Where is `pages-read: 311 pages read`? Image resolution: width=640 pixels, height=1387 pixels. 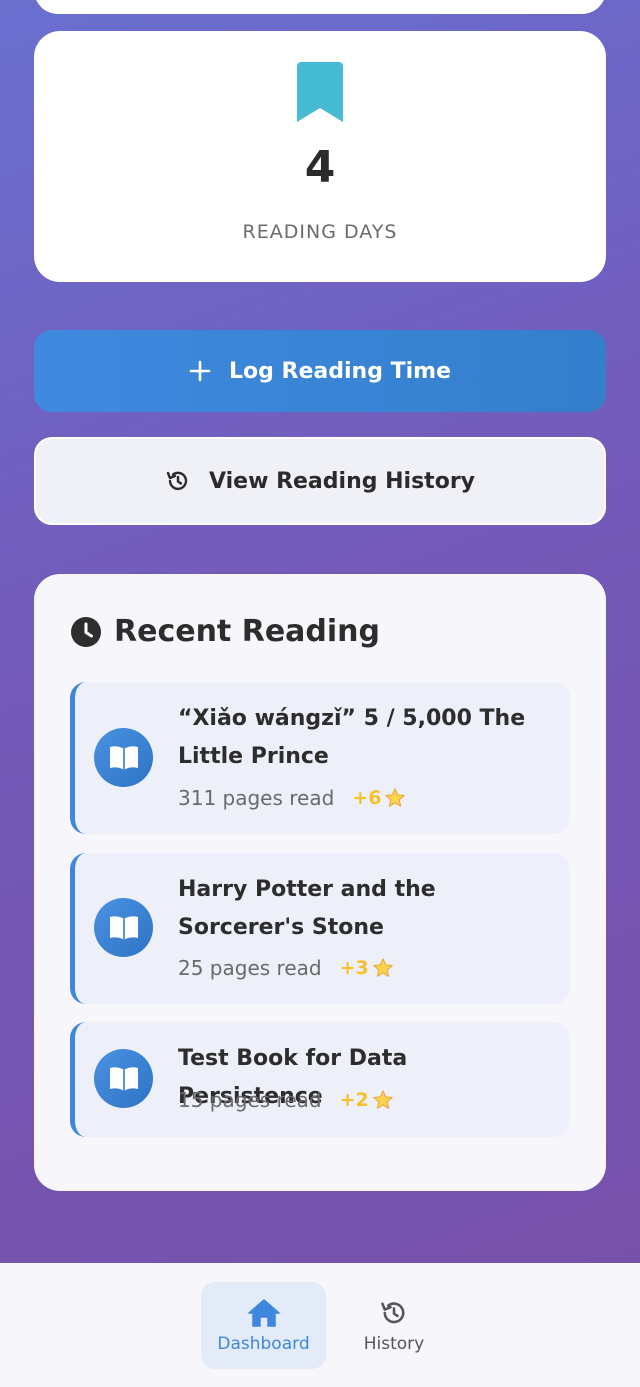
pages-read: 311 pages read is located at coordinates (256, 798).